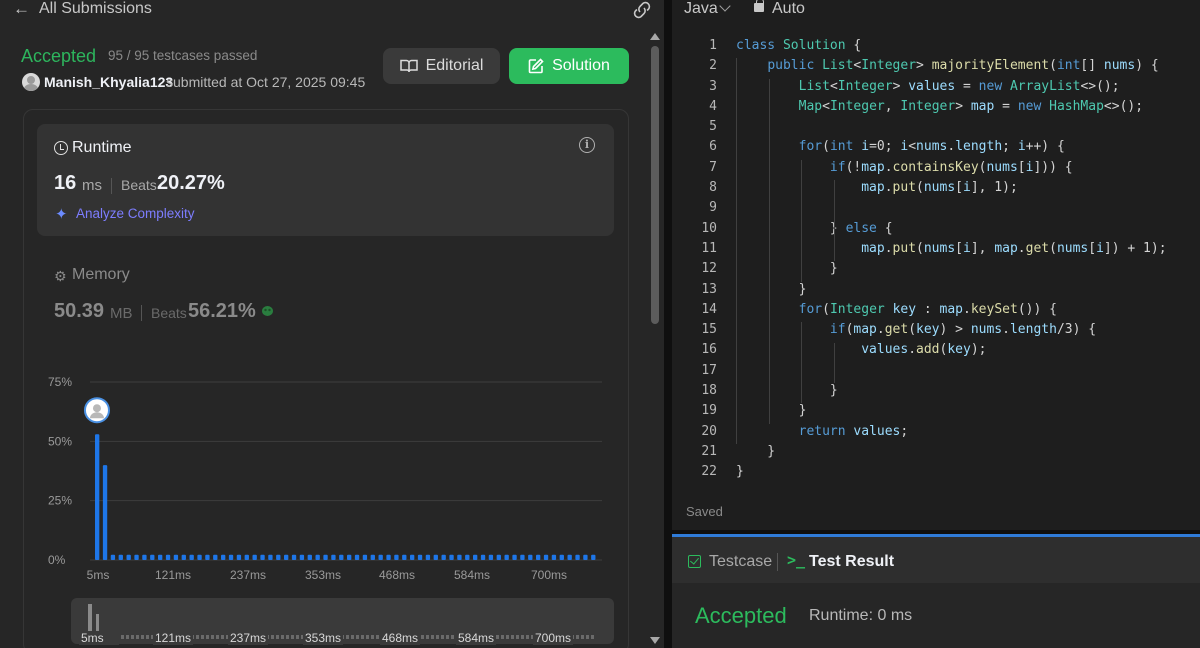 This screenshot has height=648, width=1200. I want to click on code-line: 12 }, so click(936, 269).